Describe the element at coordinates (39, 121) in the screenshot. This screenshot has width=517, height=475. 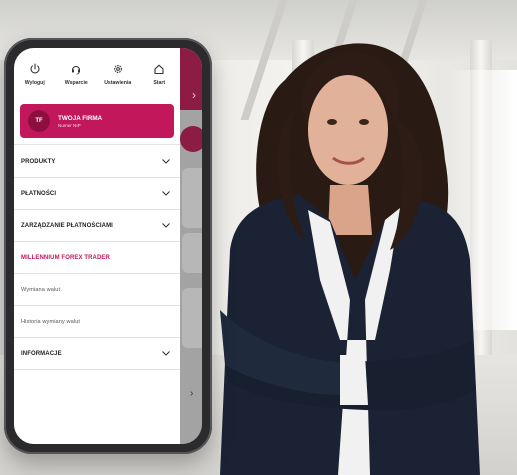
I see `company-avatar: TF` at that location.